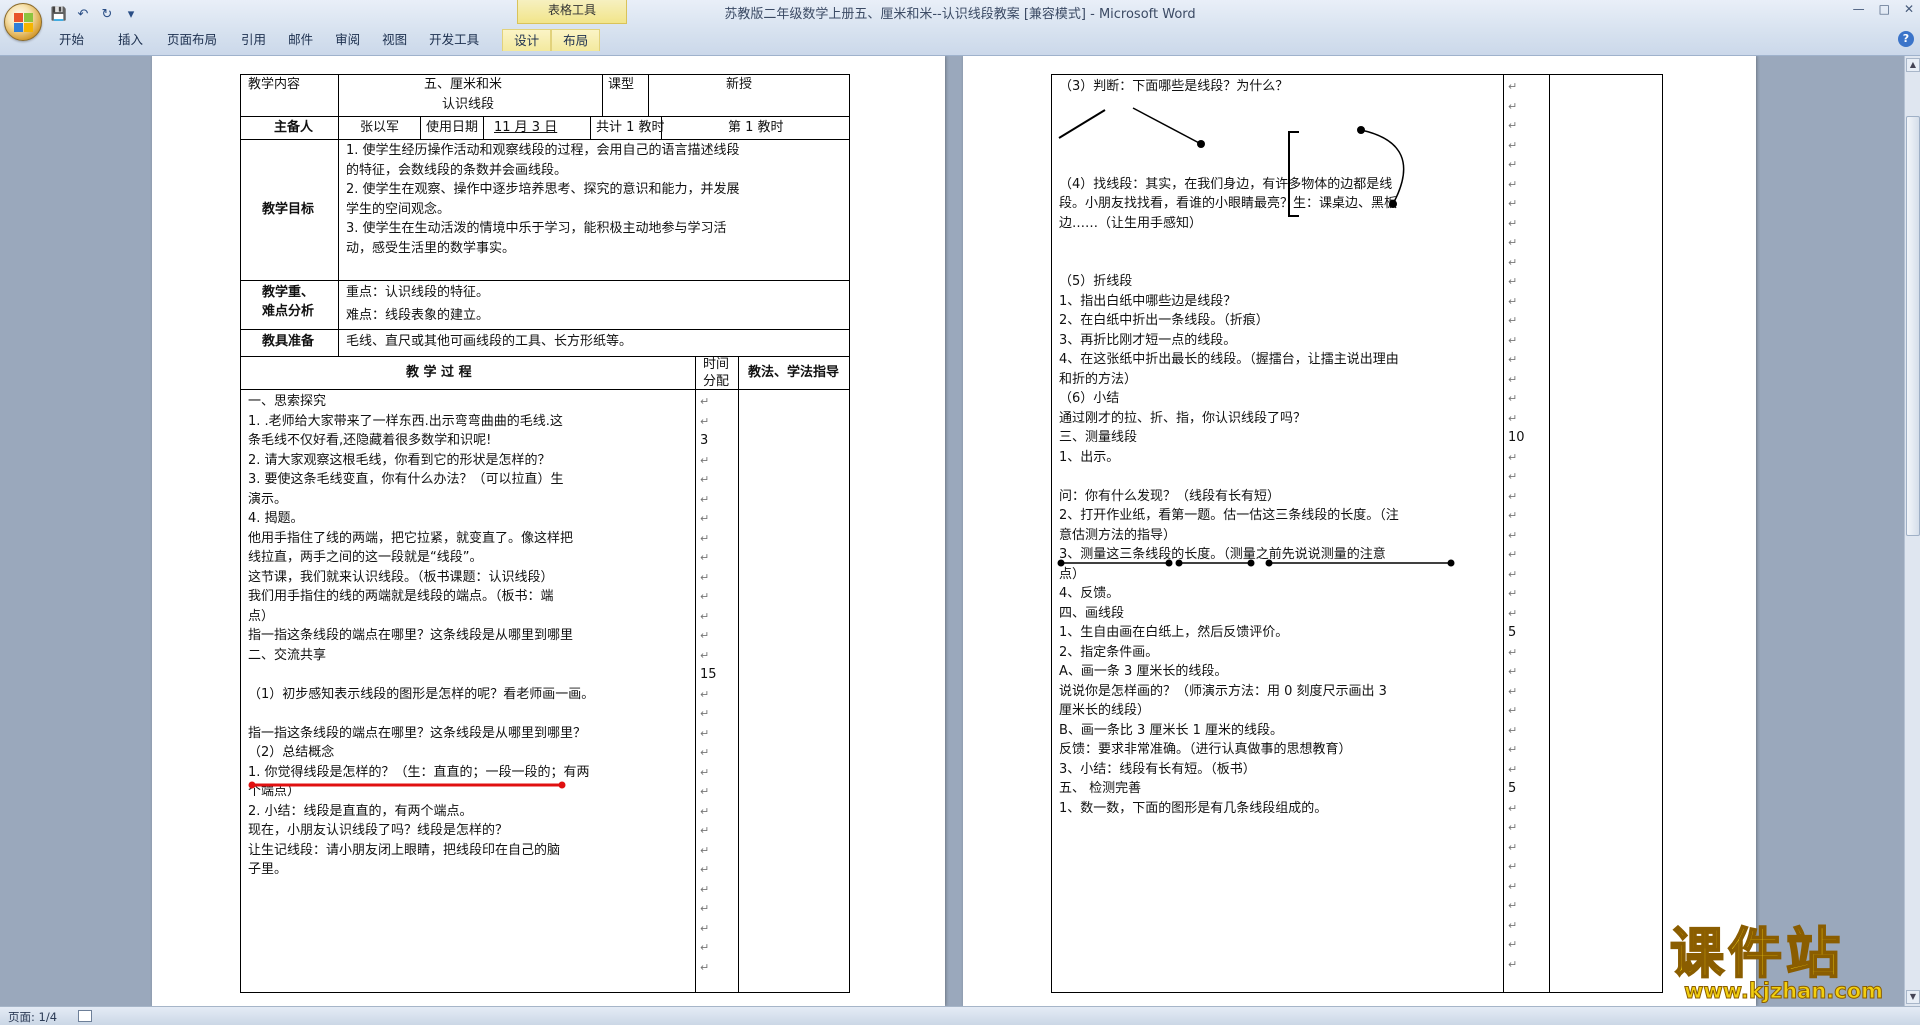 The width and height of the screenshot is (1920, 1025). I want to click on tools-value: 毛线、直尺或其他可画线段的工具、长方形纸等。, so click(489, 341).